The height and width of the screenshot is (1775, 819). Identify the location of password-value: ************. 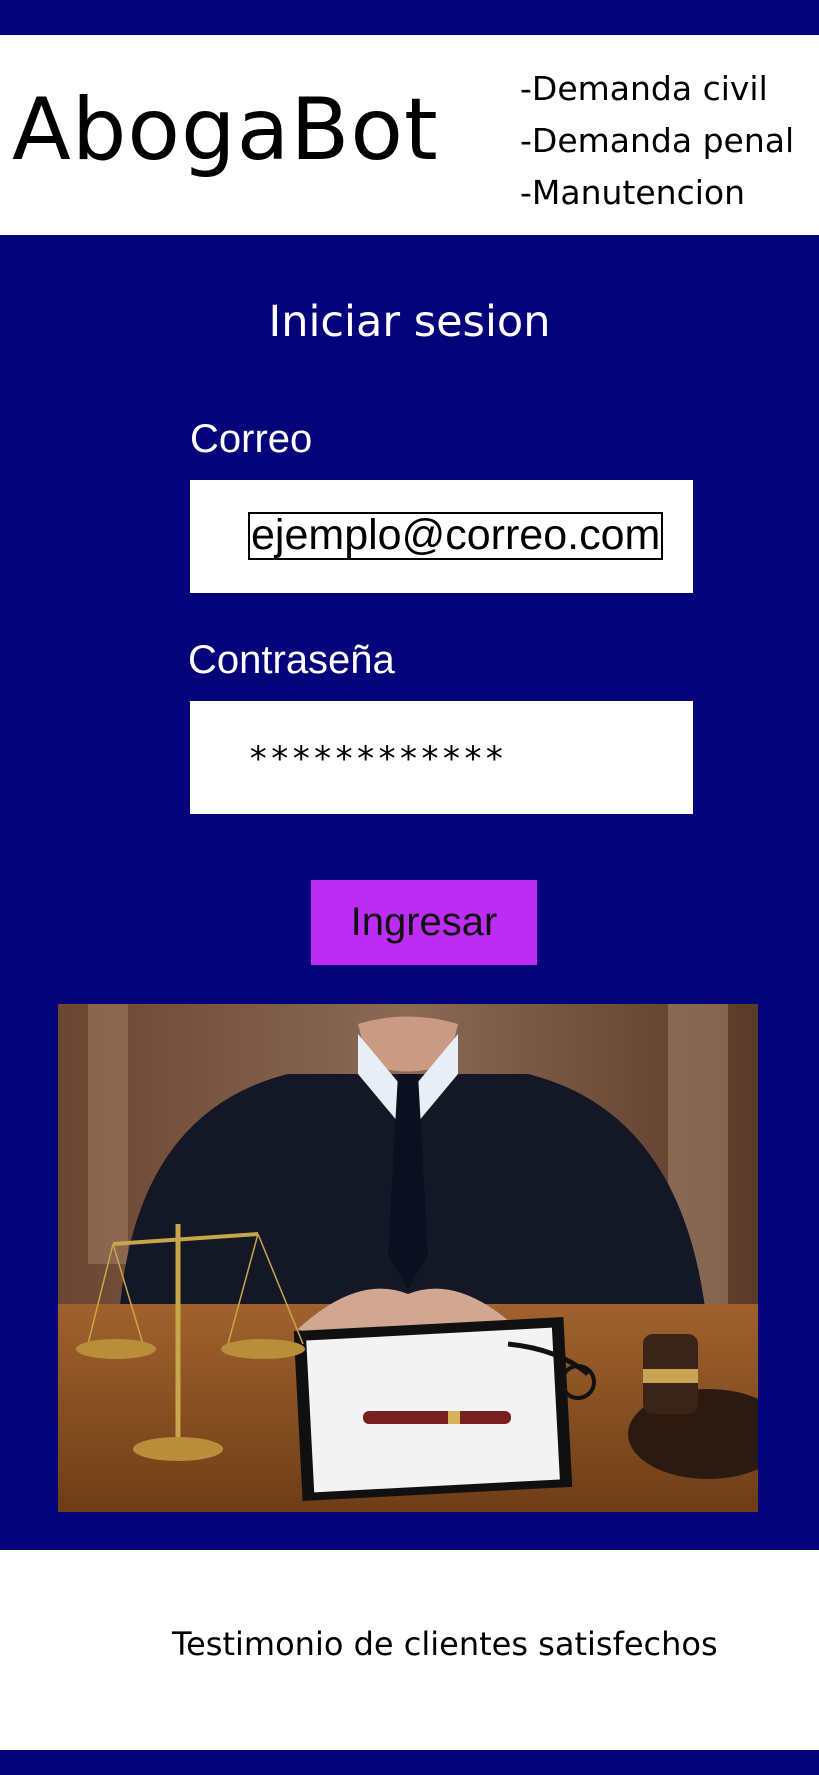
(377, 759).